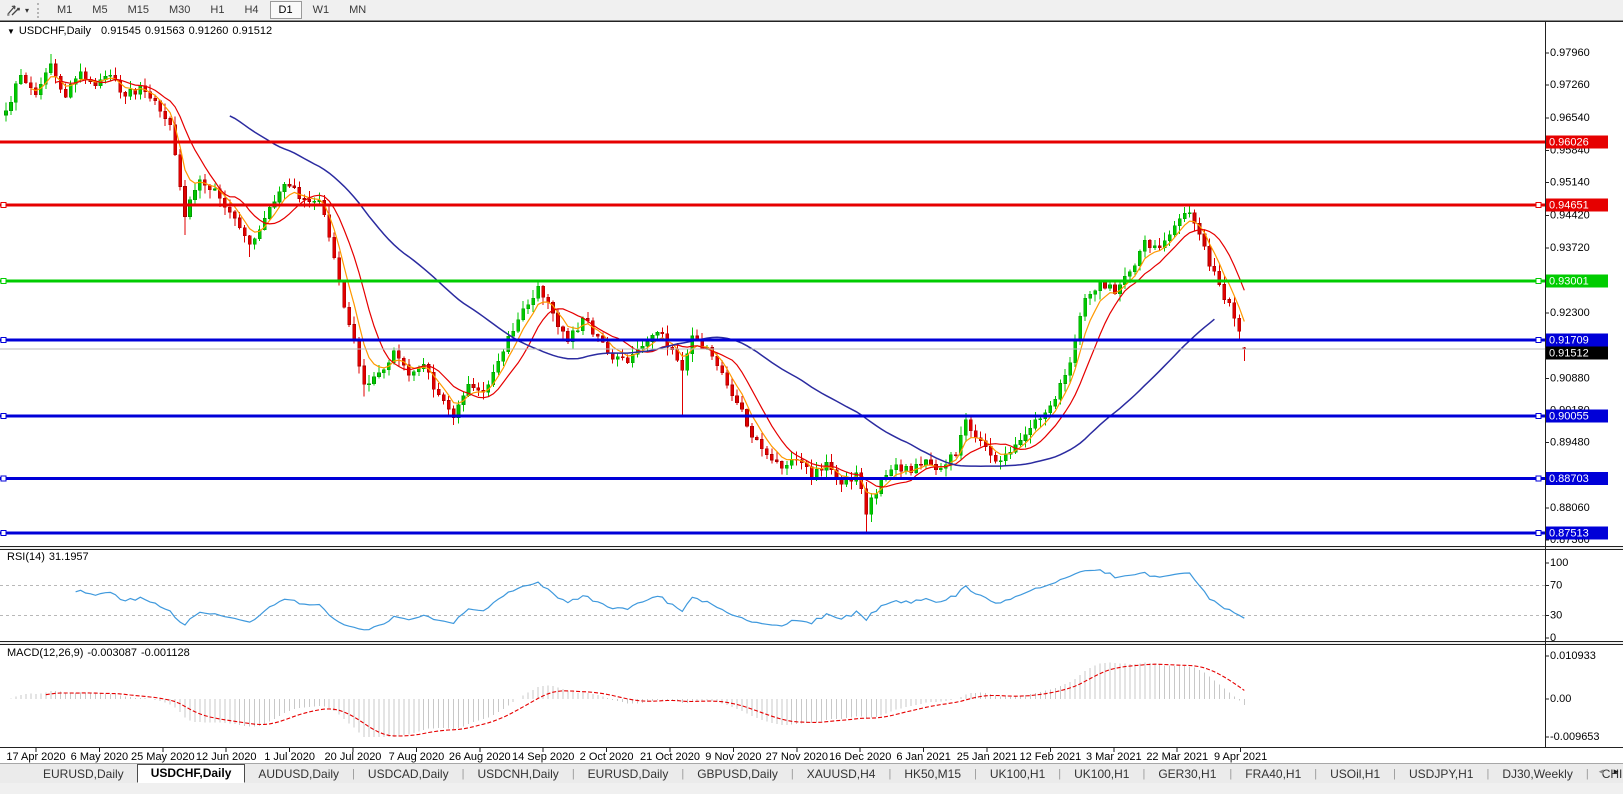 The image size is (1623, 794). What do you see at coordinates (860, 757) in the screenshot?
I see `date-axis-label: 16 Dec 2020` at bounding box center [860, 757].